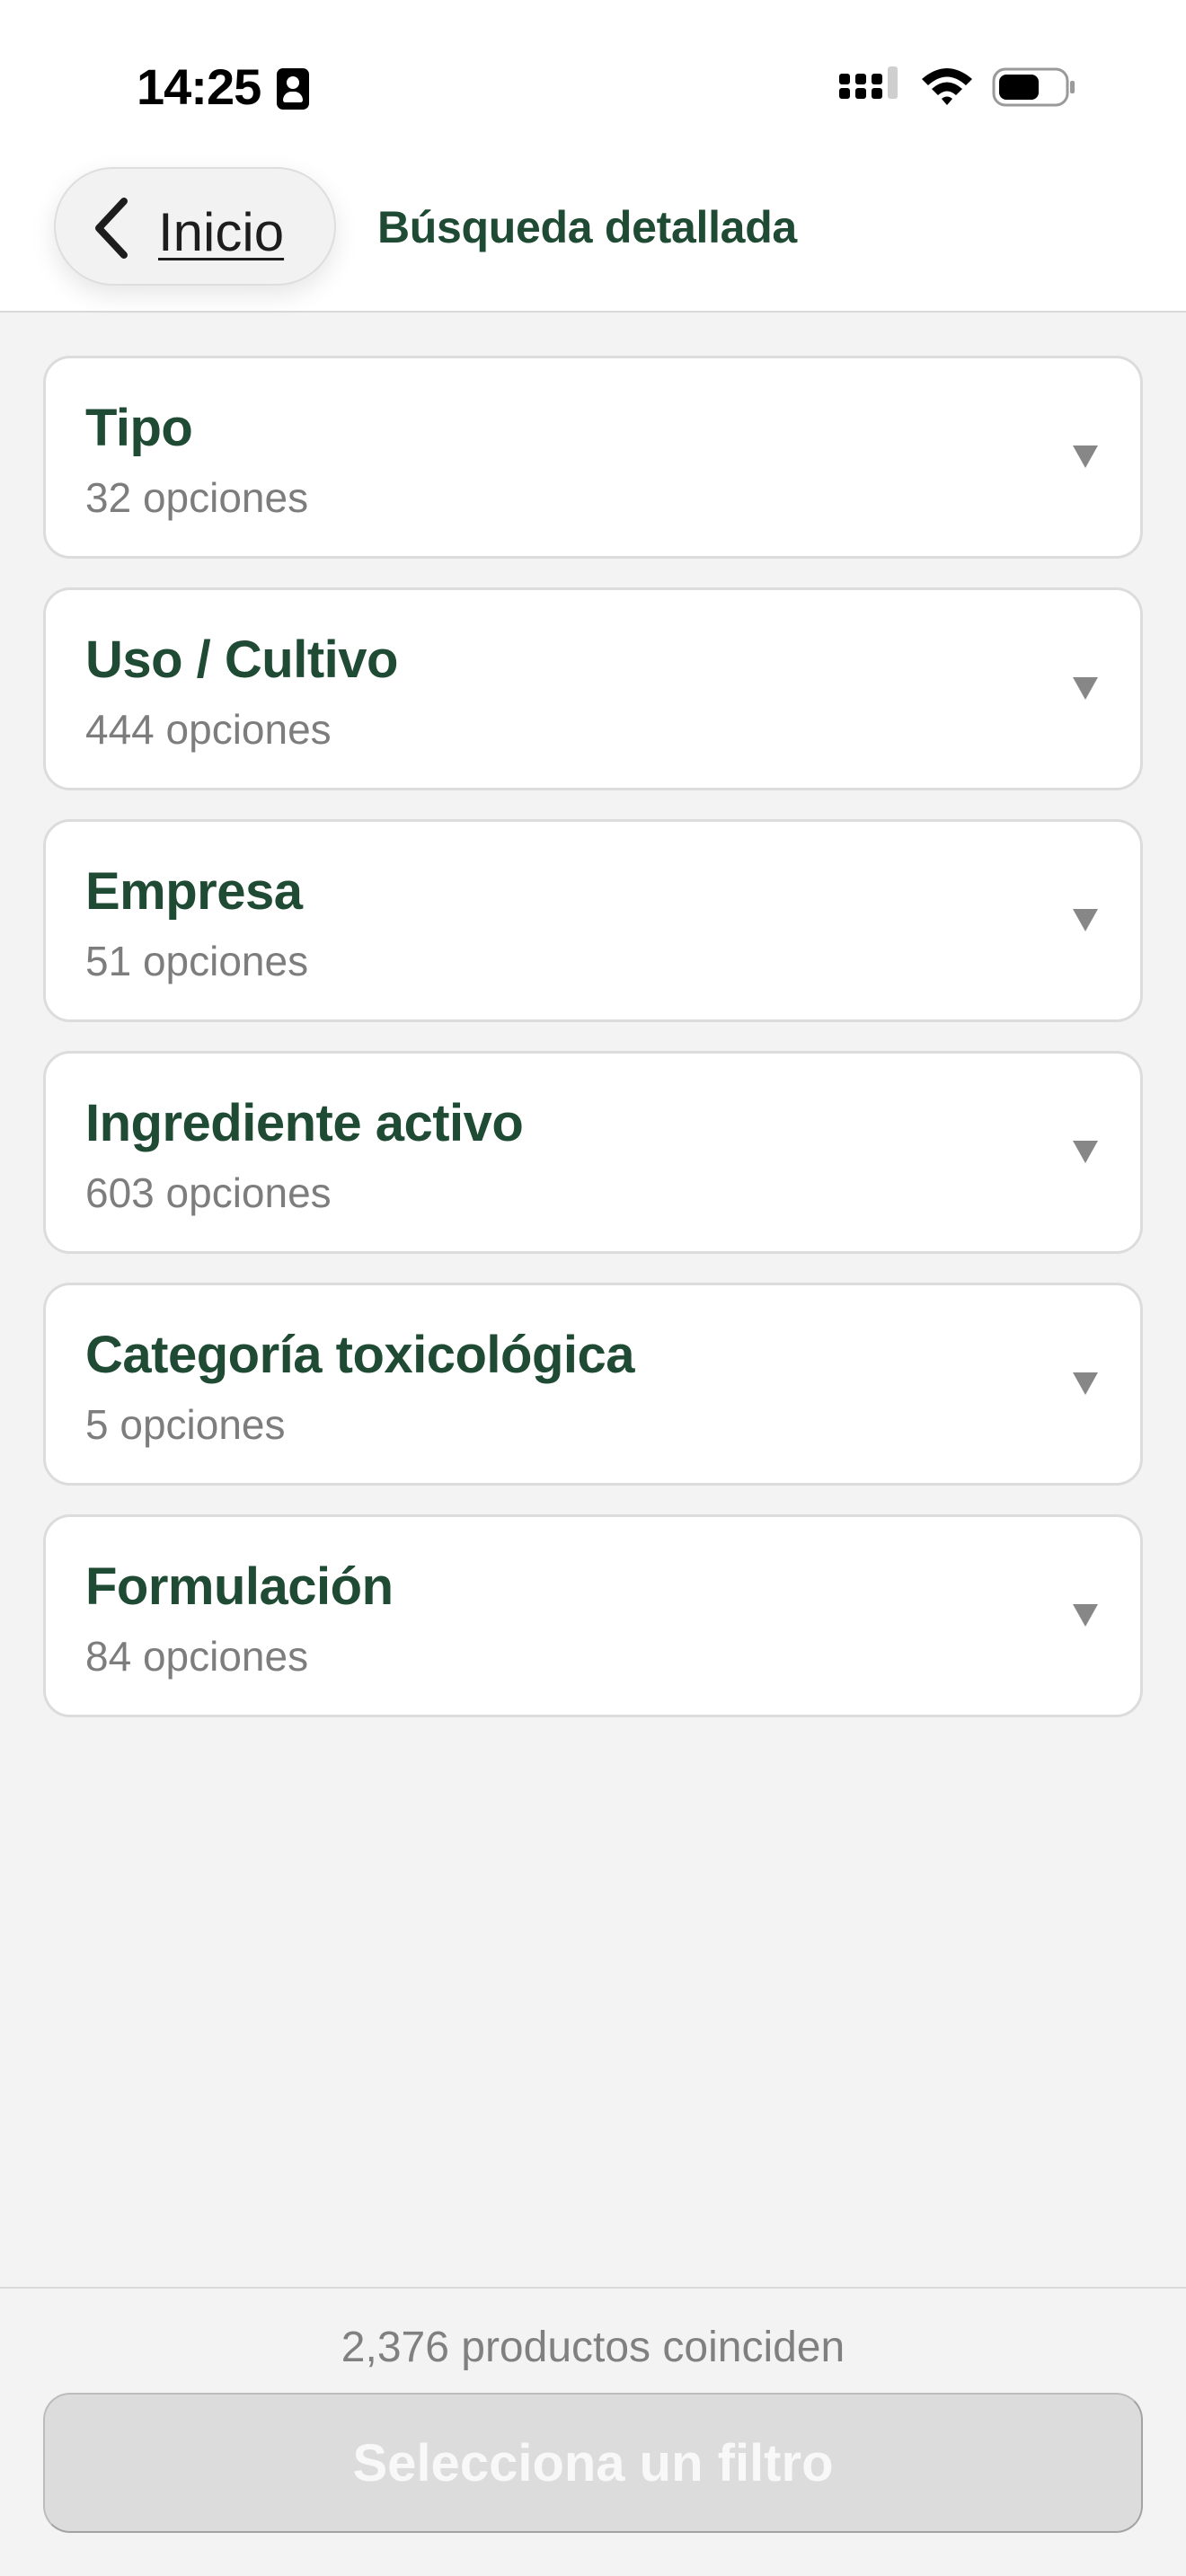 Image resolution: width=1186 pixels, height=2576 pixels. Describe the element at coordinates (111, 228) in the screenshot. I see `chevron-left-icon` at that location.